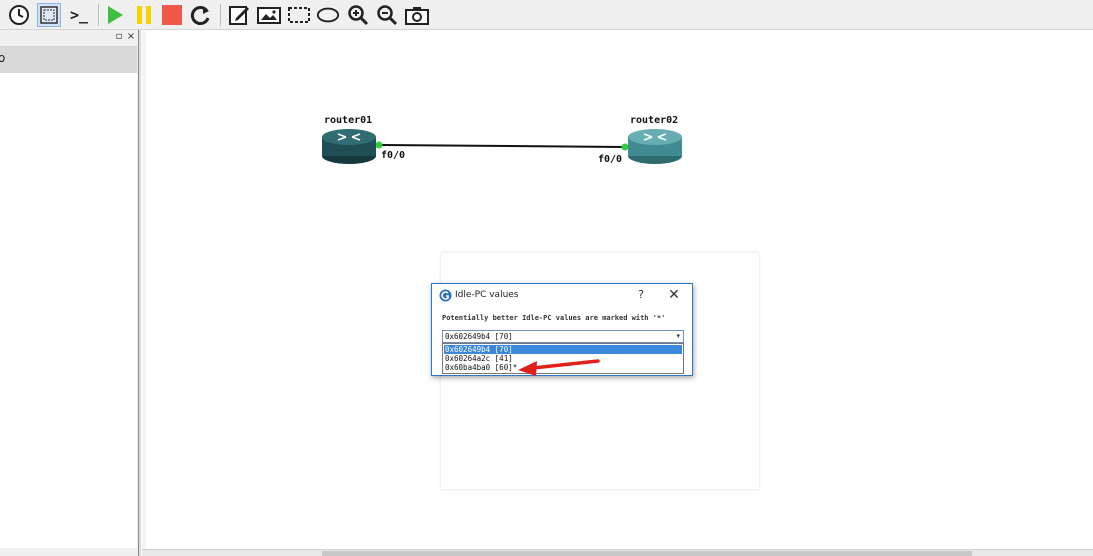 The height and width of the screenshot is (556, 1093). What do you see at coordinates (647, 553) in the screenshot?
I see `scrollbar-thumb` at bounding box center [647, 553].